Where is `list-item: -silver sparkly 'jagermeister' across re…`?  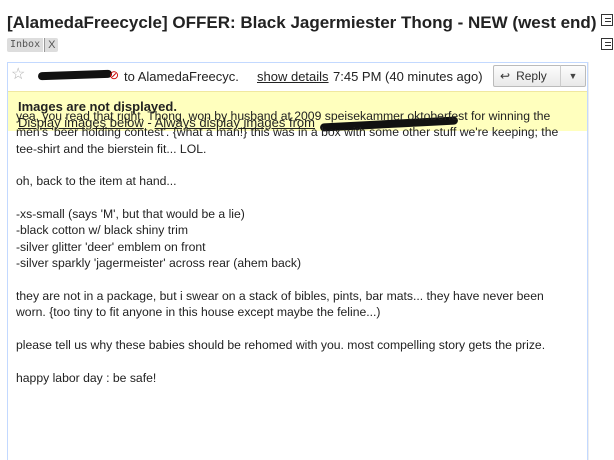 list-item: -silver sparkly 'jagermeister' across re… is located at coordinates (159, 263).